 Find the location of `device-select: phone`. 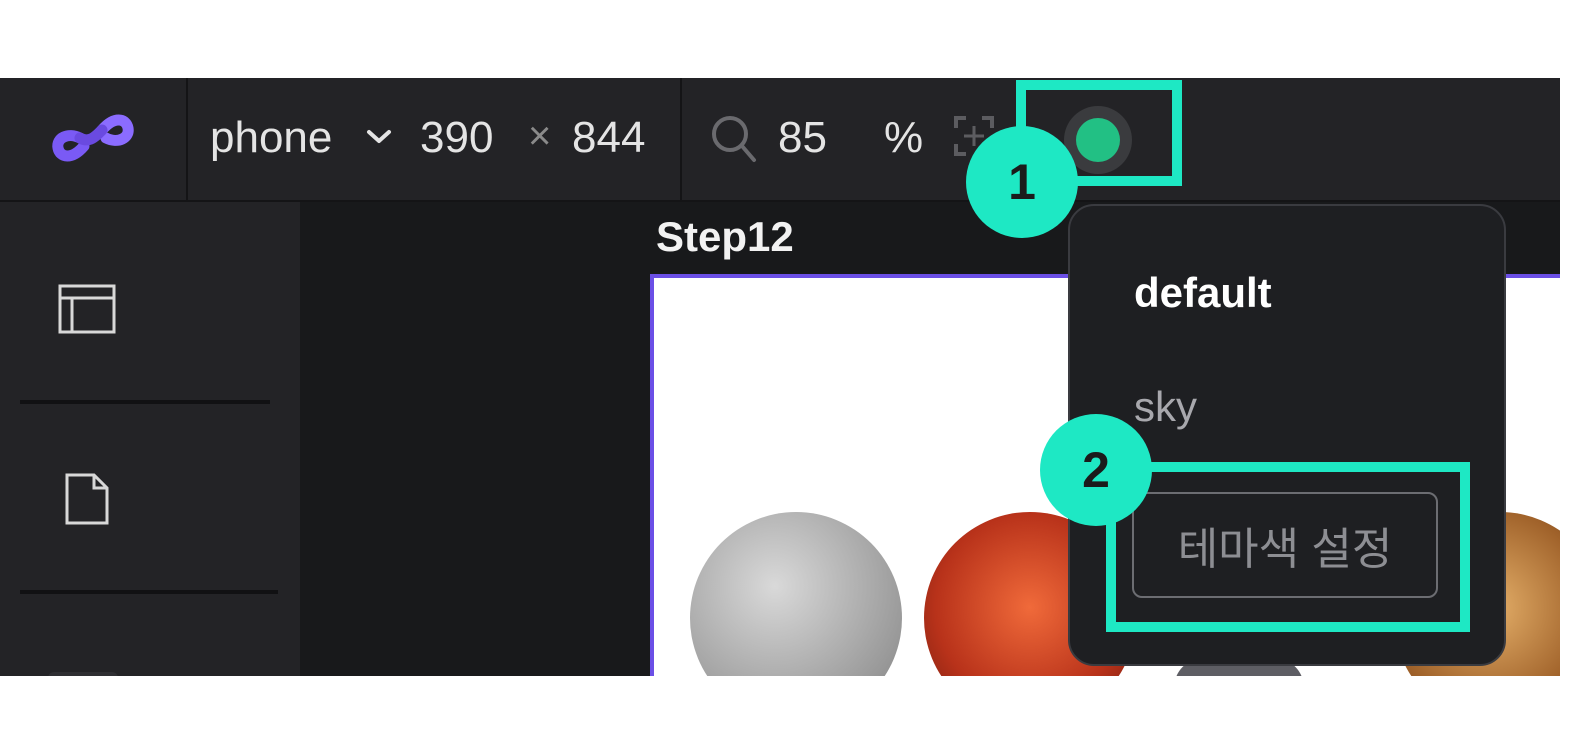

device-select: phone is located at coordinates (271, 138).